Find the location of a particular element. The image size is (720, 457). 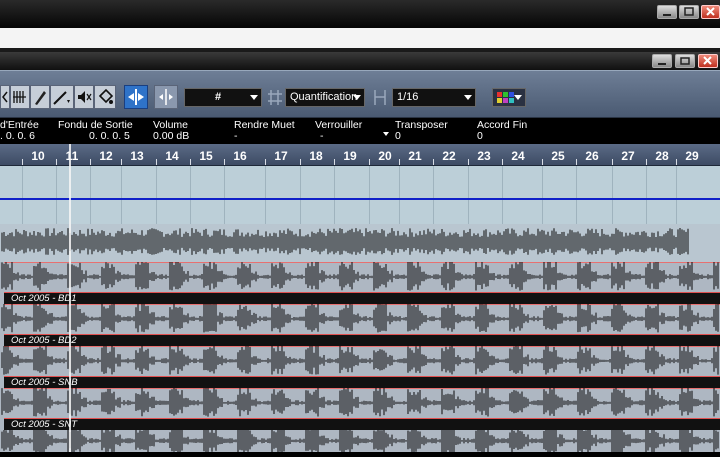

ruler-bar-number: 15 is located at coordinates (206, 156).